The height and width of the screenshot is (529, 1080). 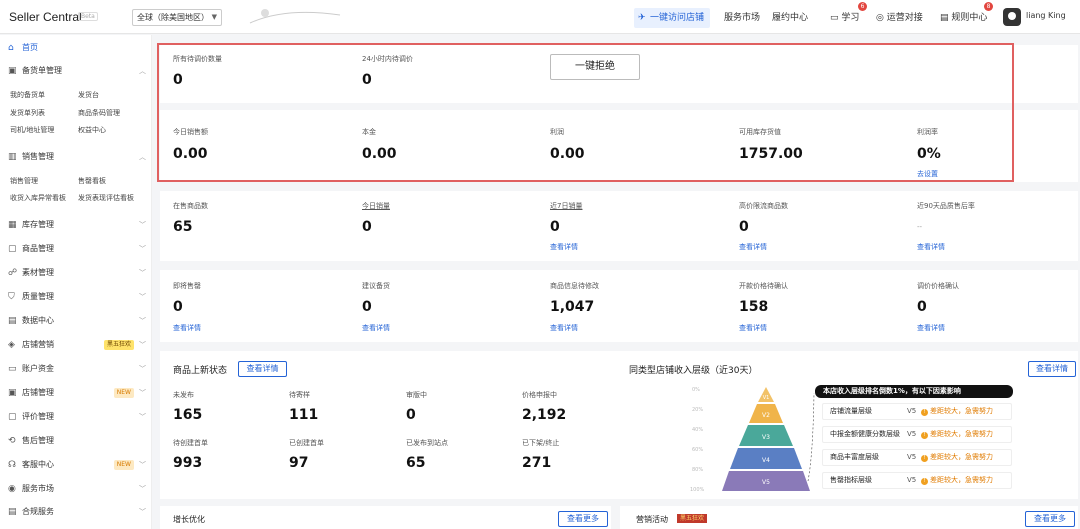 I want to click on user-name: liang King, so click(x=1046, y=15).